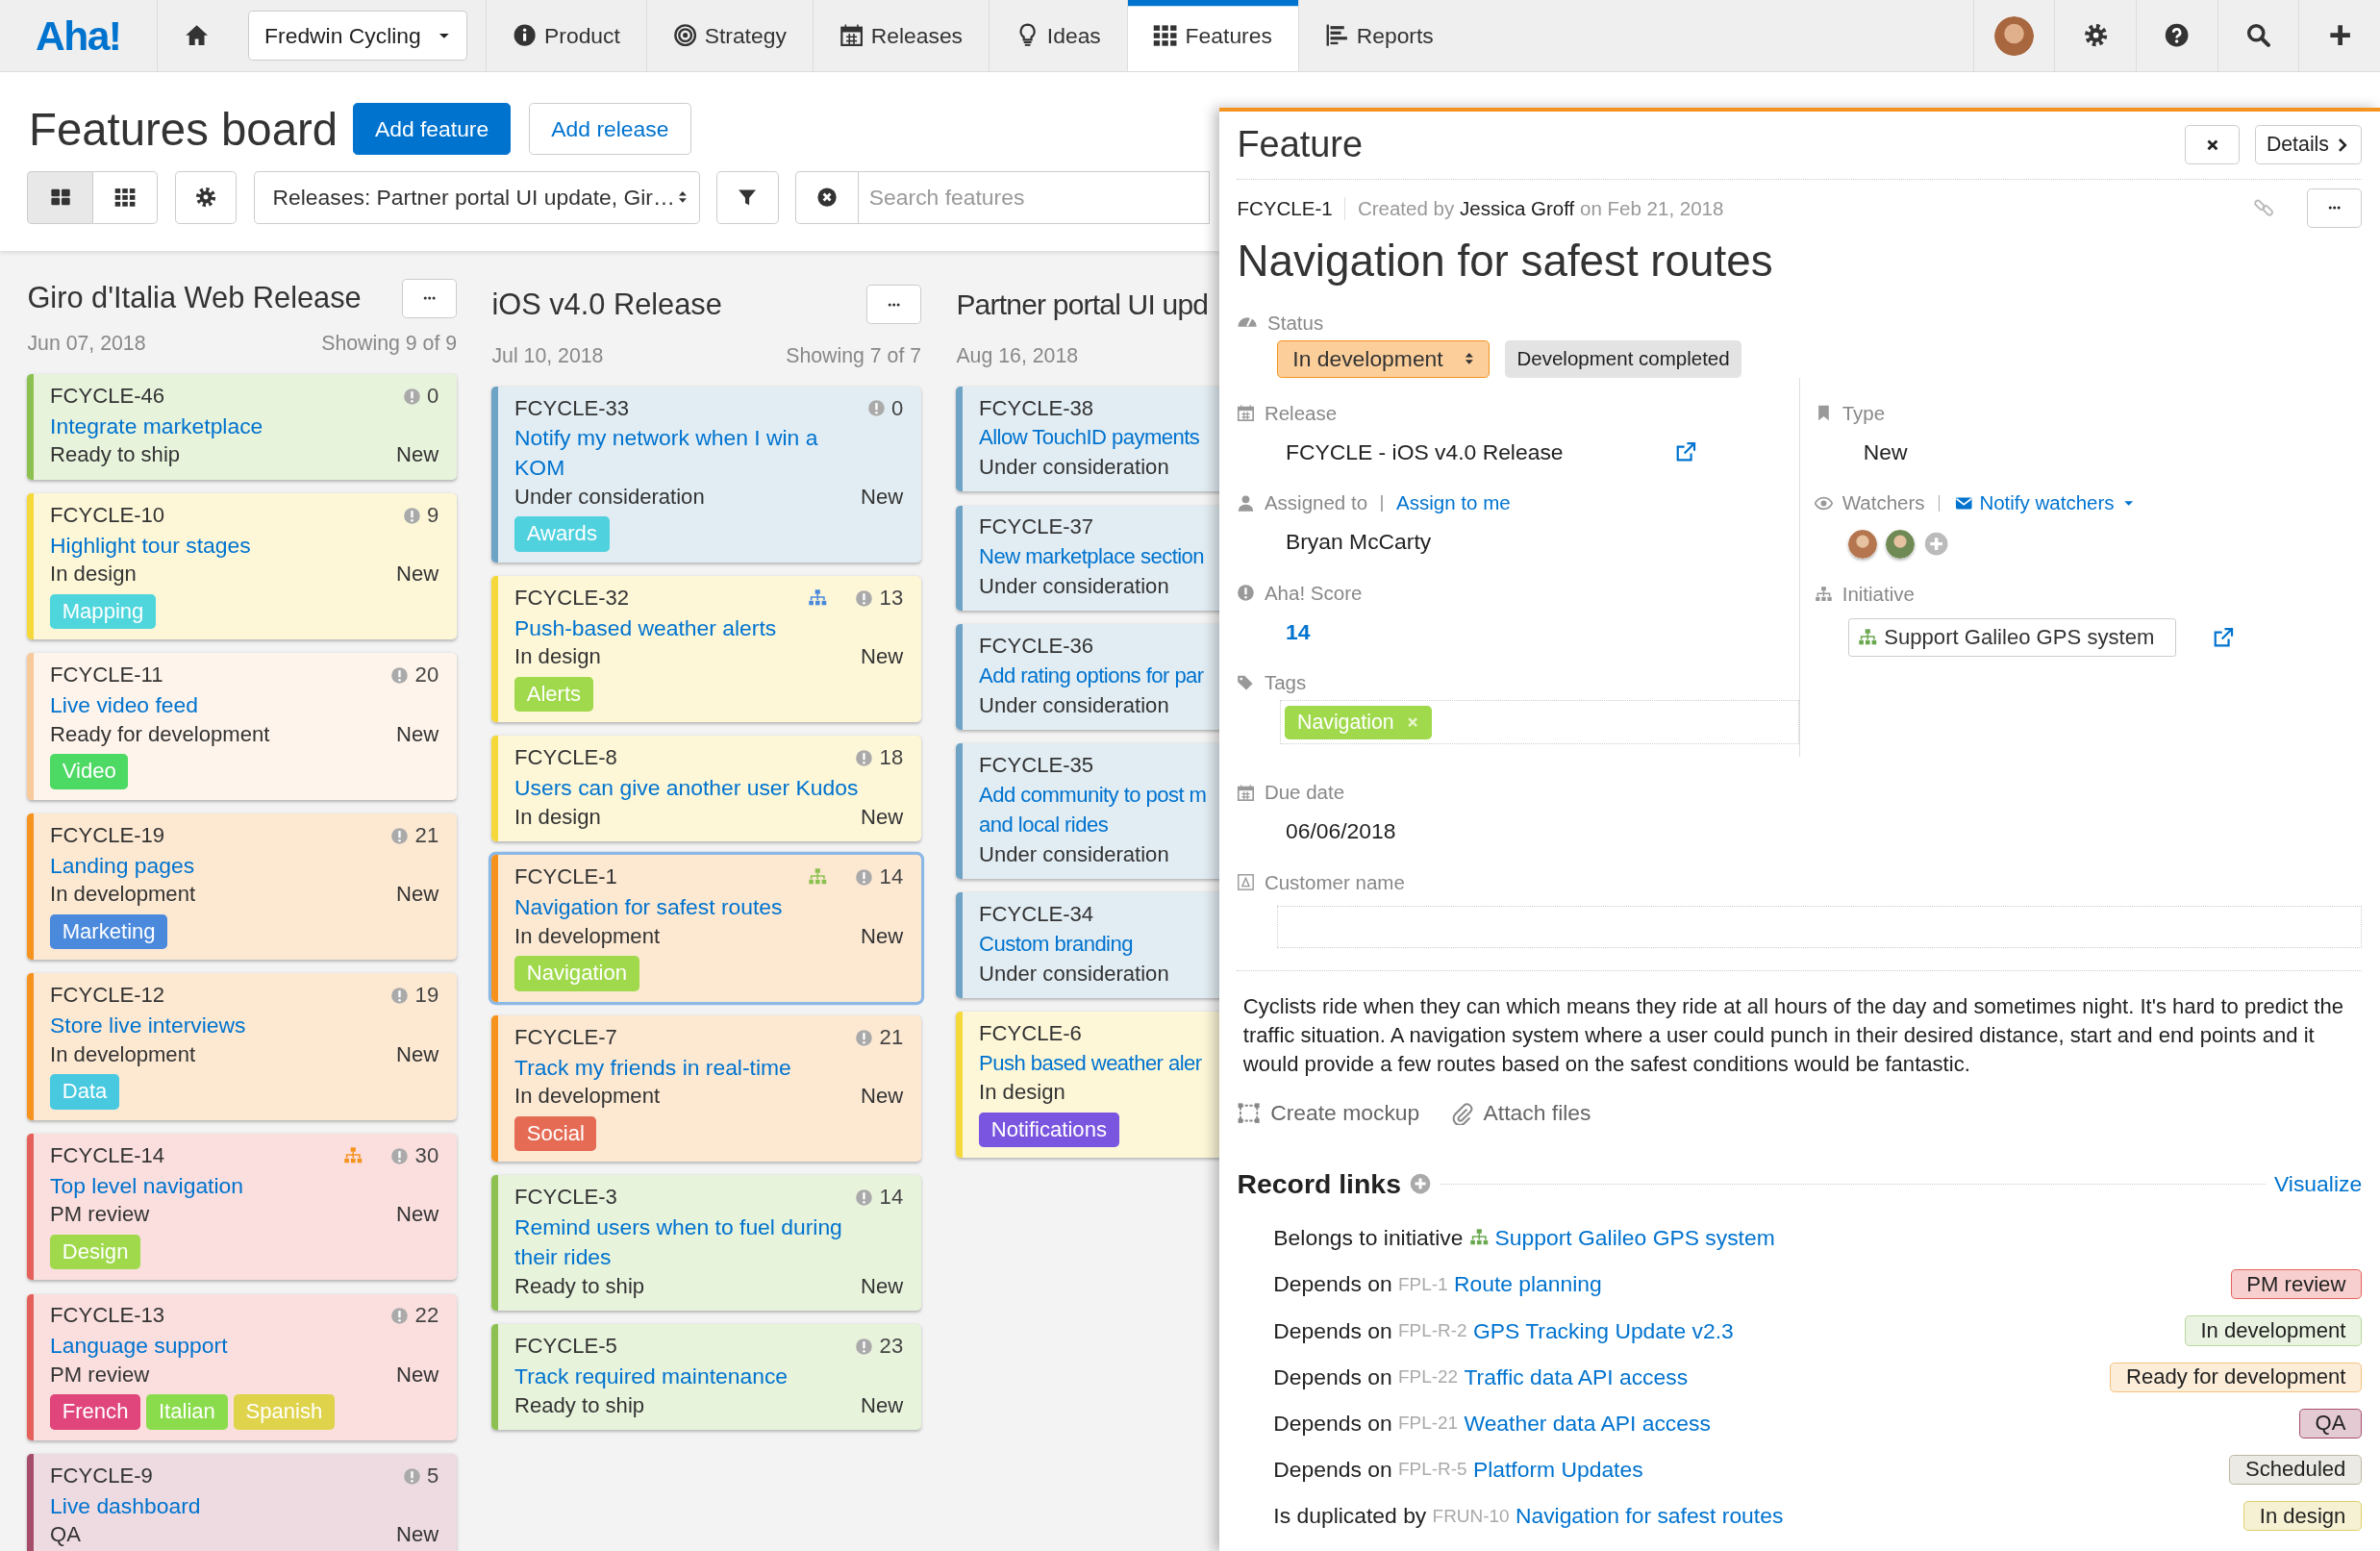 This screenshot has width=2380, height=1551. I want to click on feature-title: Language support, so click(245, 1346).